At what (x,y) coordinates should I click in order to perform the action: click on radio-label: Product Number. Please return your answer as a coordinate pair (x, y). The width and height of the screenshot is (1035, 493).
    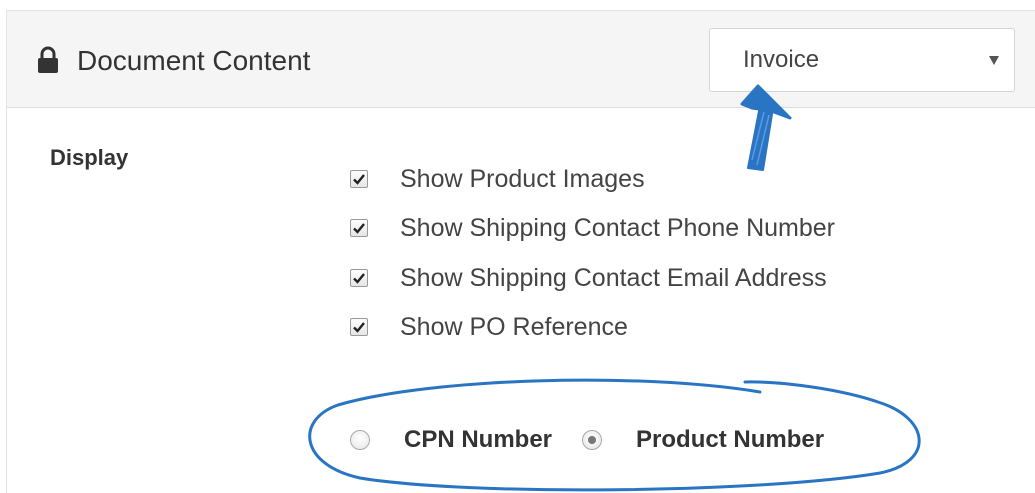
    Looking at the image, I should click on (730, 439).